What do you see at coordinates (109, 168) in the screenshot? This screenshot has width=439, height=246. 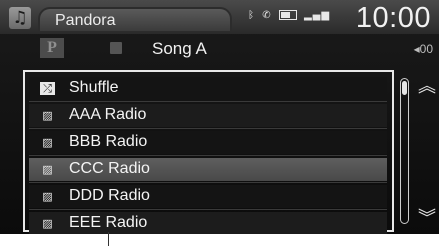 I see `station-label: CCC Radio` at bounding box center [109, 168].